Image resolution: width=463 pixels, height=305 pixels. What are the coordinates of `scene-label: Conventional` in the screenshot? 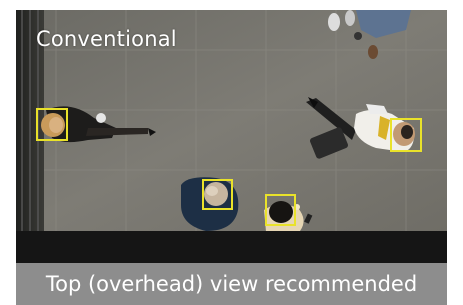 It's located at (106, 39).